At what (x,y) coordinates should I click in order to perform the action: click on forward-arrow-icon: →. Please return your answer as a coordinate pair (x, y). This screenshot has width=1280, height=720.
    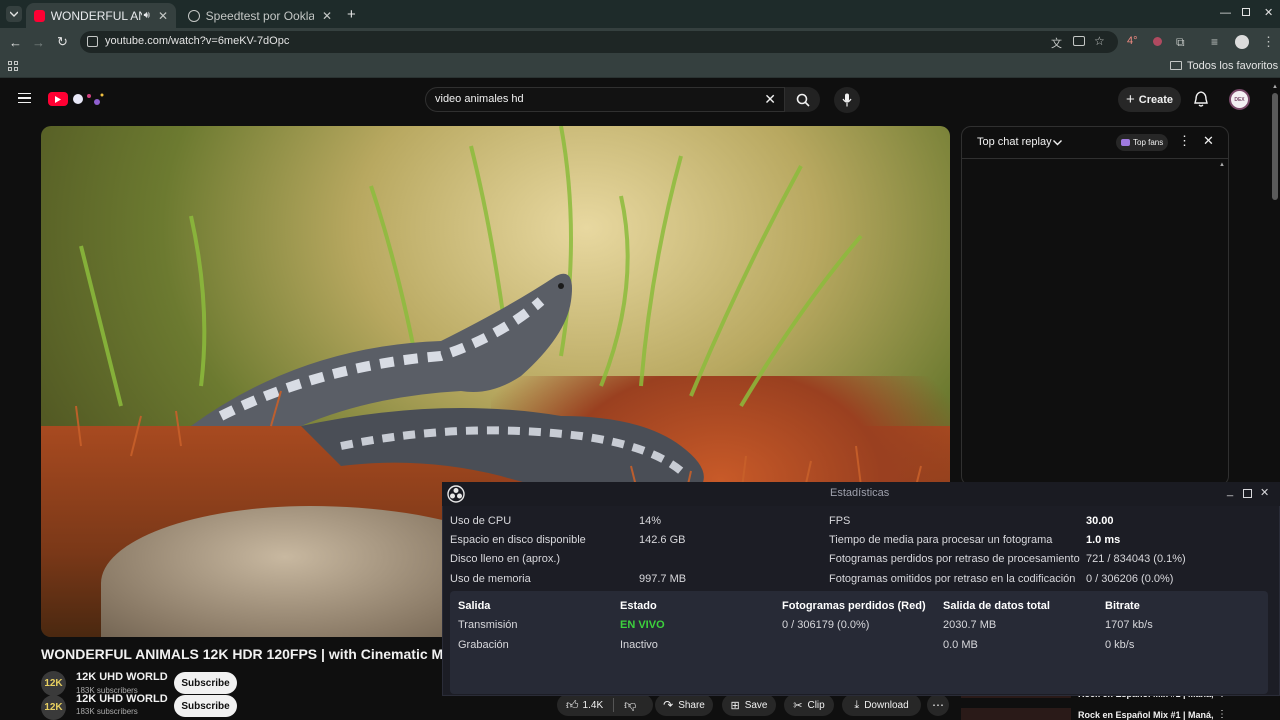
    Looking at the image, I should click on (38, 42).